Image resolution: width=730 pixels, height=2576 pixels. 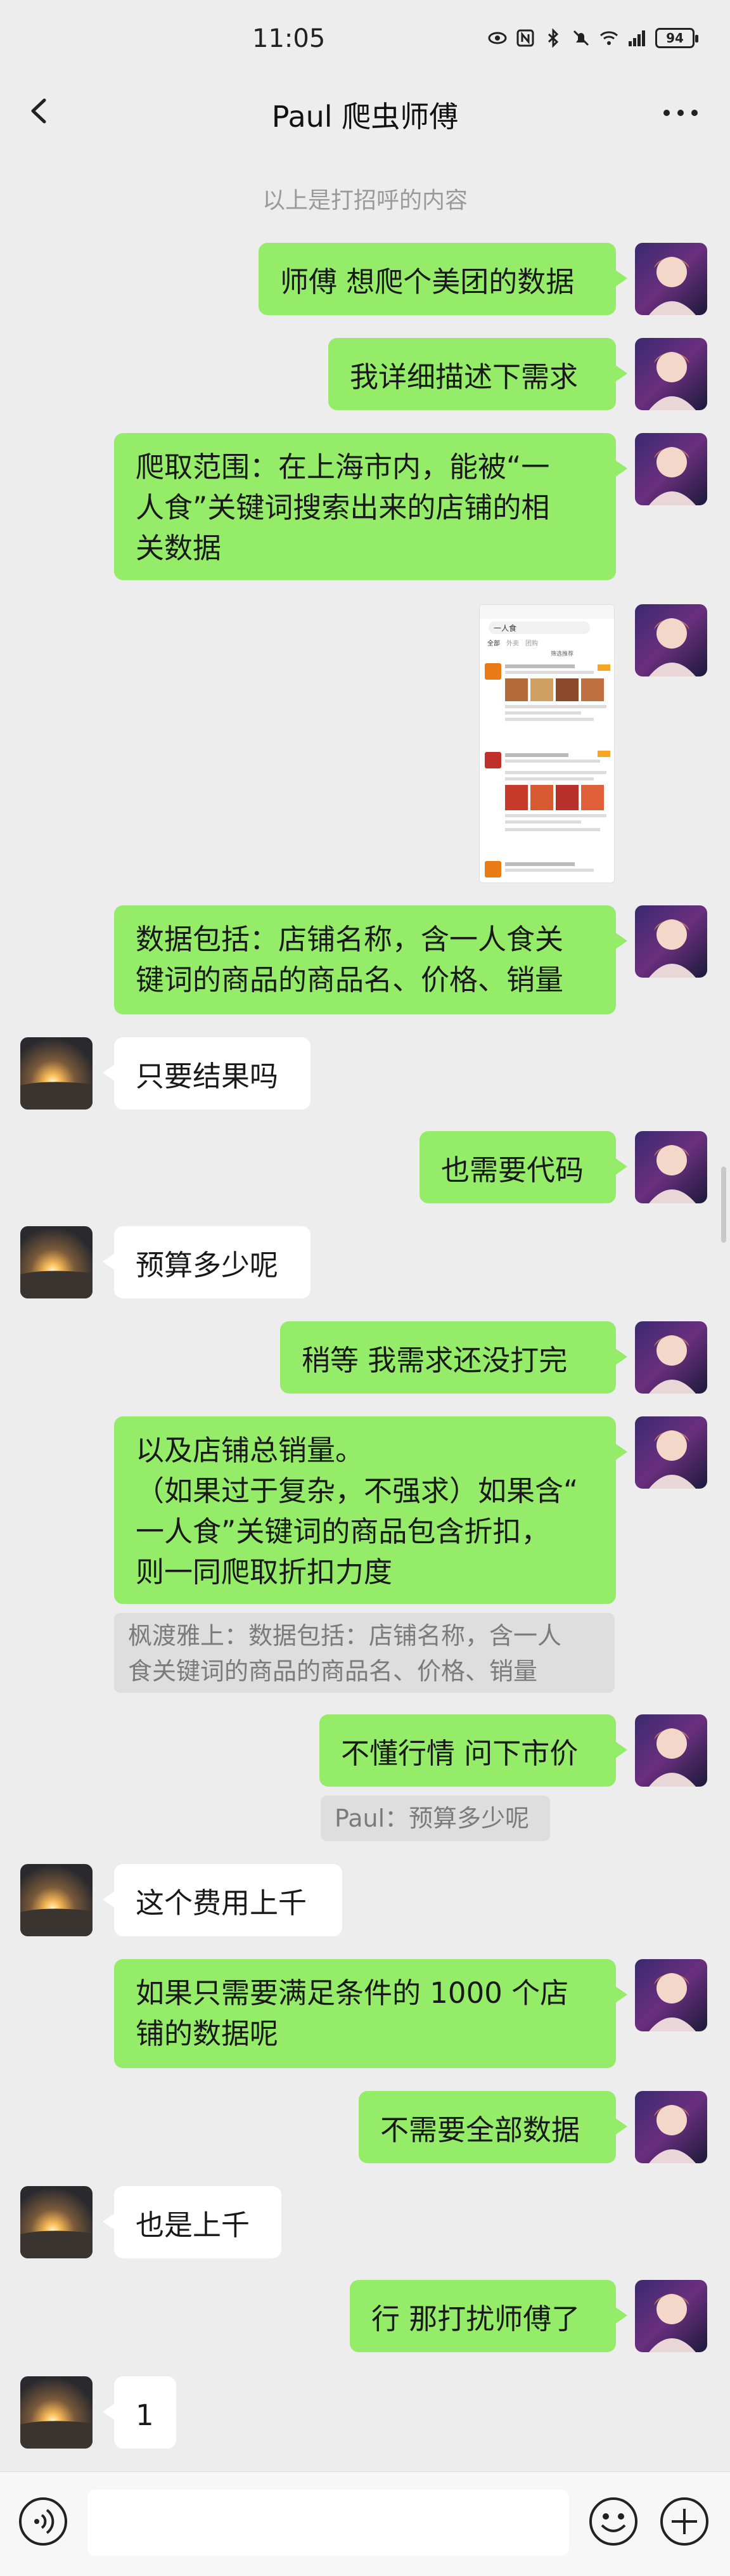 I want to click on message-line: （如果过于复杂，不强求）如果含“, so click(x=357, y=1491).